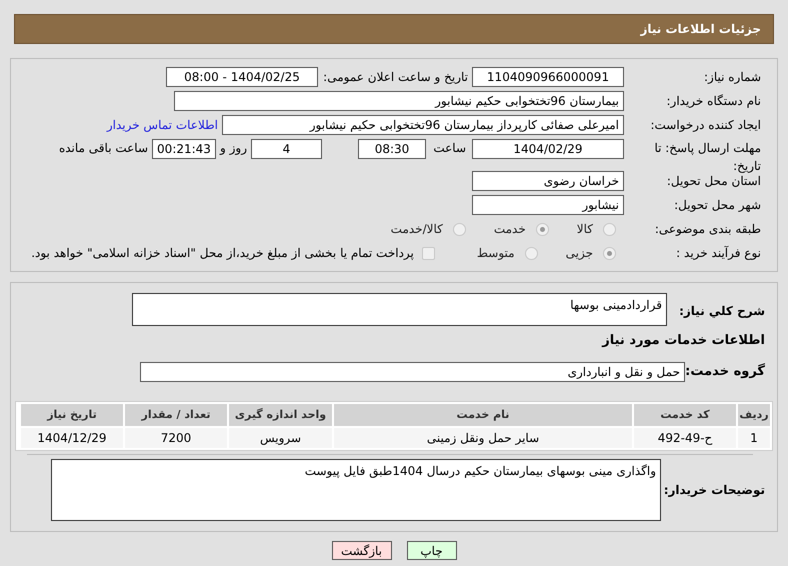 The height and width of the screenshot is (566, 788). I want to click on table-cell: سرویس, so click(280, 438).